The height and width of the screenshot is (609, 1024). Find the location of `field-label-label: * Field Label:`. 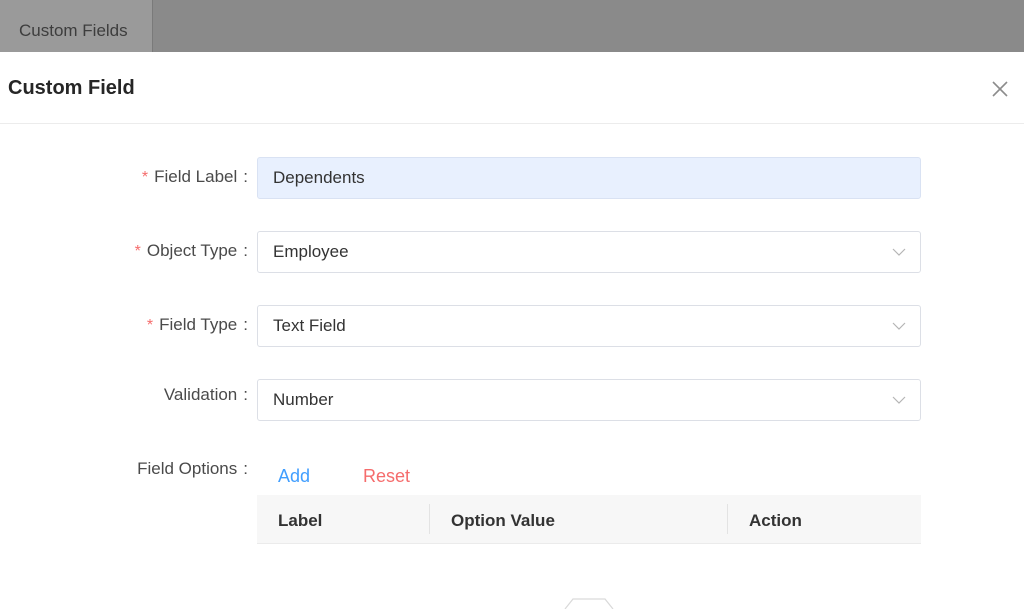

field-label-label: * Field Label: is located at coordinates (194, 176).